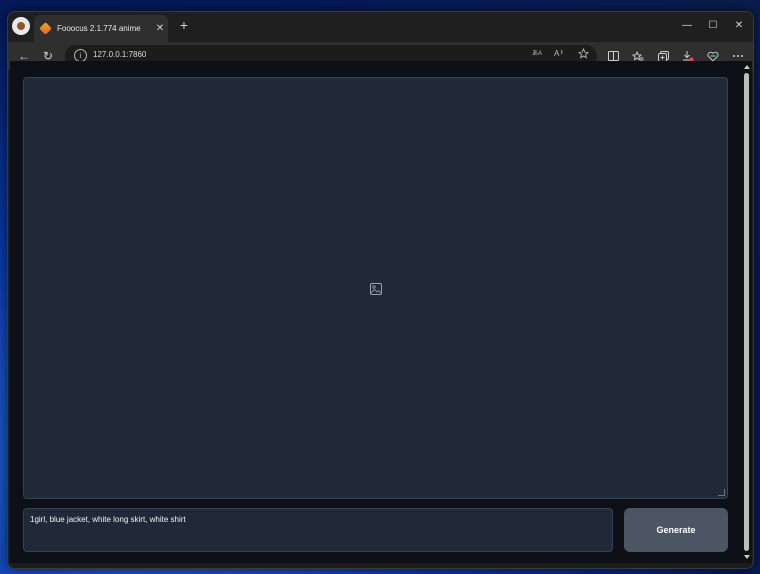 The height and width of the screenshot is (574, 760). Describe the element at coordinates (747, 67) in the screenshot. I see `scroll-up-arrow-icon` at that location.